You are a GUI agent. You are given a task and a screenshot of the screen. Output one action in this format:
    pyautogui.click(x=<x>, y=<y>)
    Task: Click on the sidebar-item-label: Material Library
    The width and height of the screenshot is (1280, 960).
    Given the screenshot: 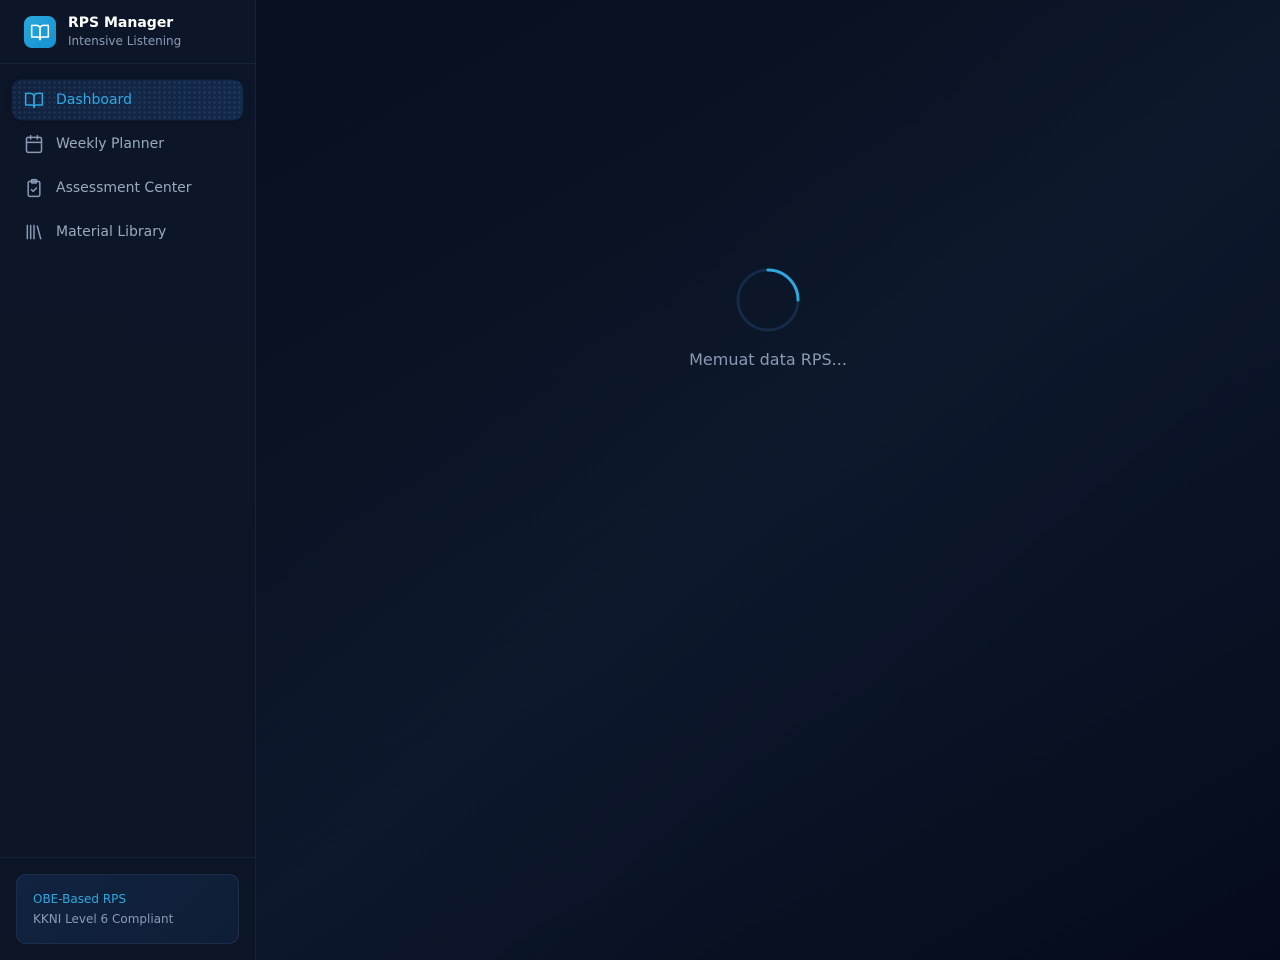 What is the action you would take?
    pyautogui.click(x=111, y=232)
    